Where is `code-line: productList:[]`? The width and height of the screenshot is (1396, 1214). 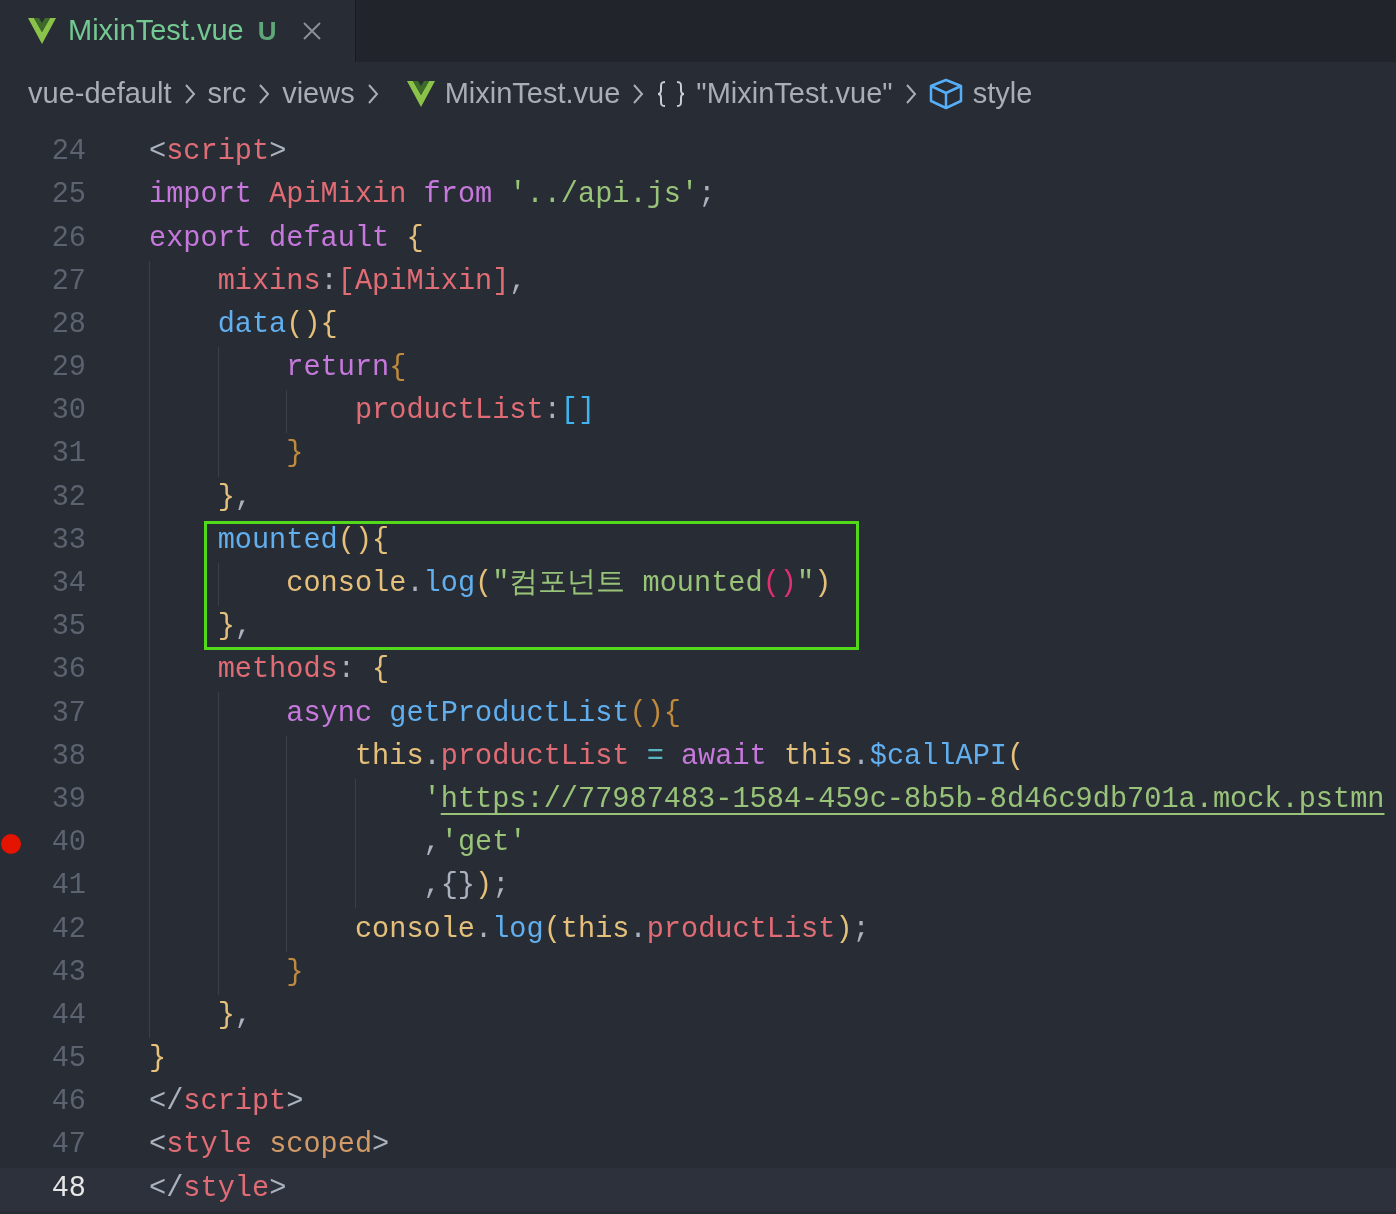 code-line: productList:[] is located at coordinates (474, 411).